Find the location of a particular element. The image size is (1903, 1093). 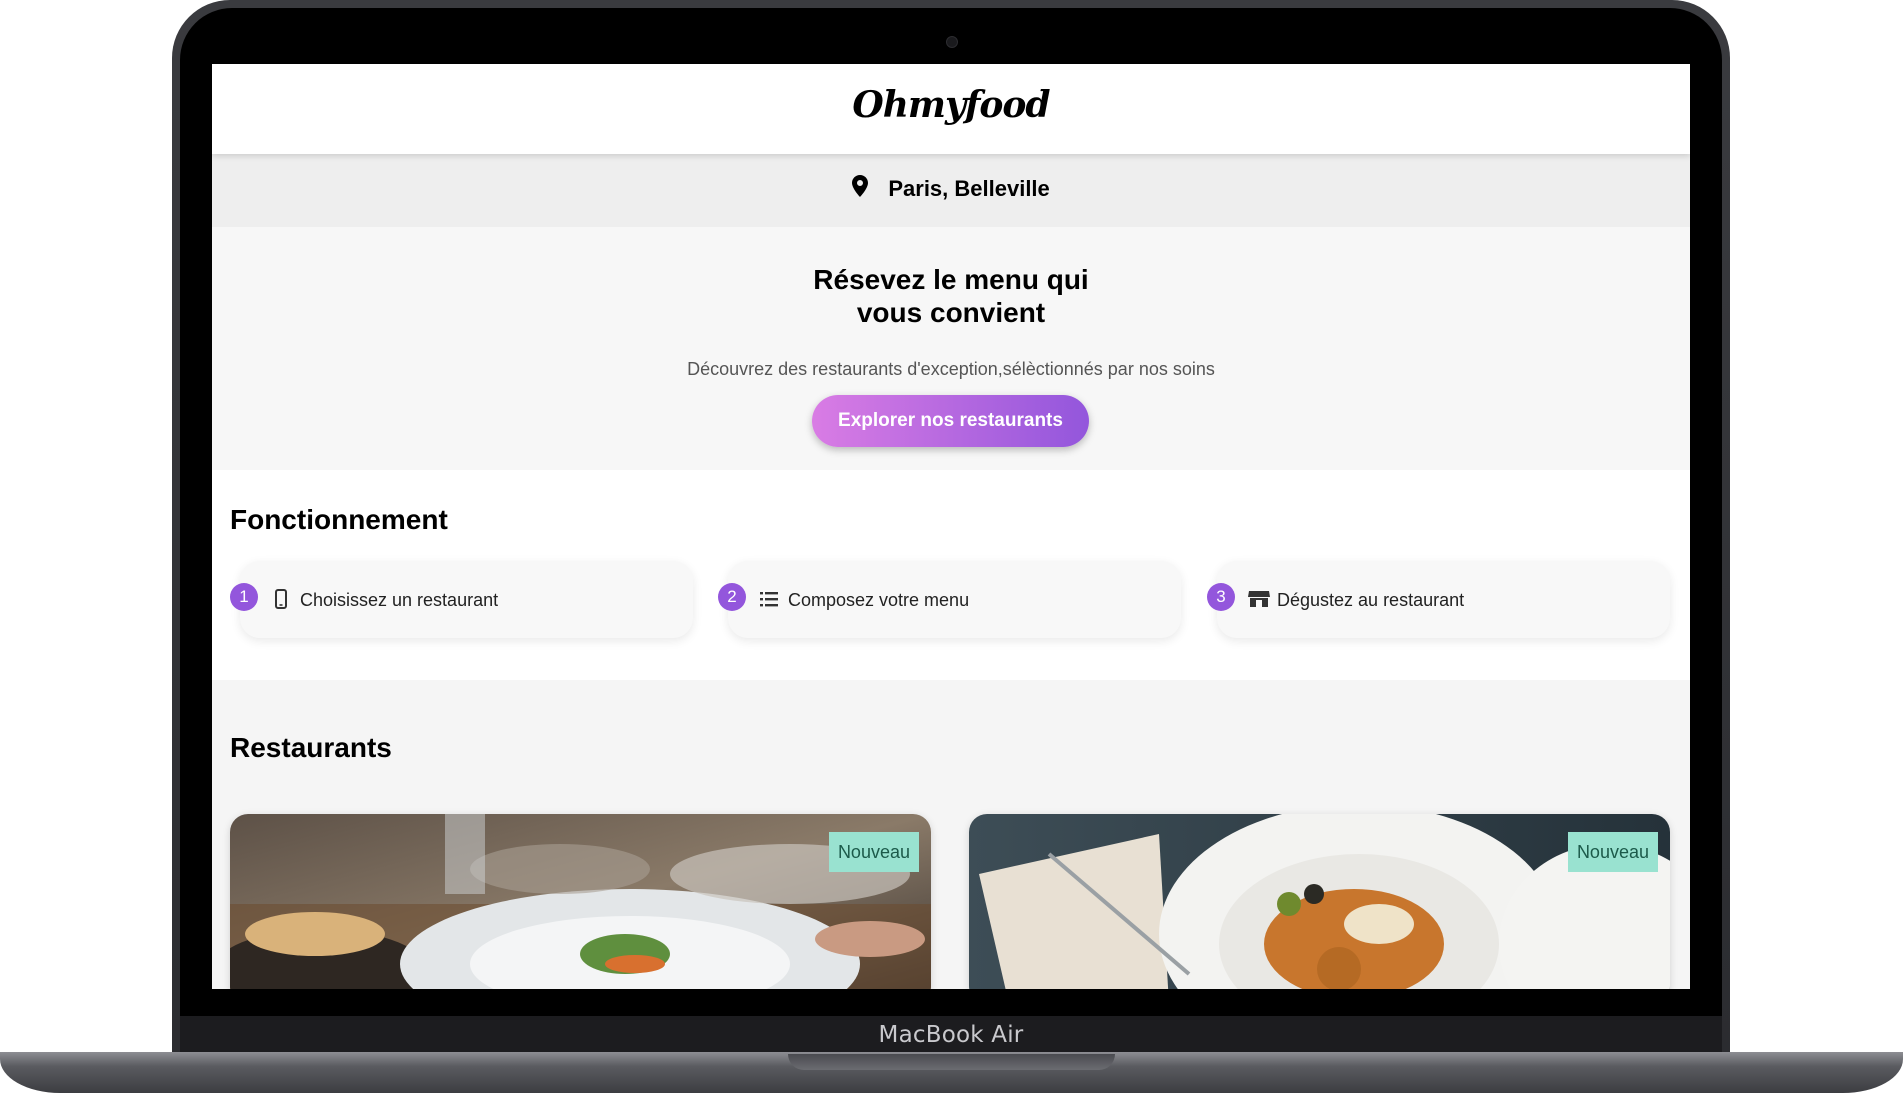

step-card-2: 2 Composez votre menu is located at coordinates (949, 599).